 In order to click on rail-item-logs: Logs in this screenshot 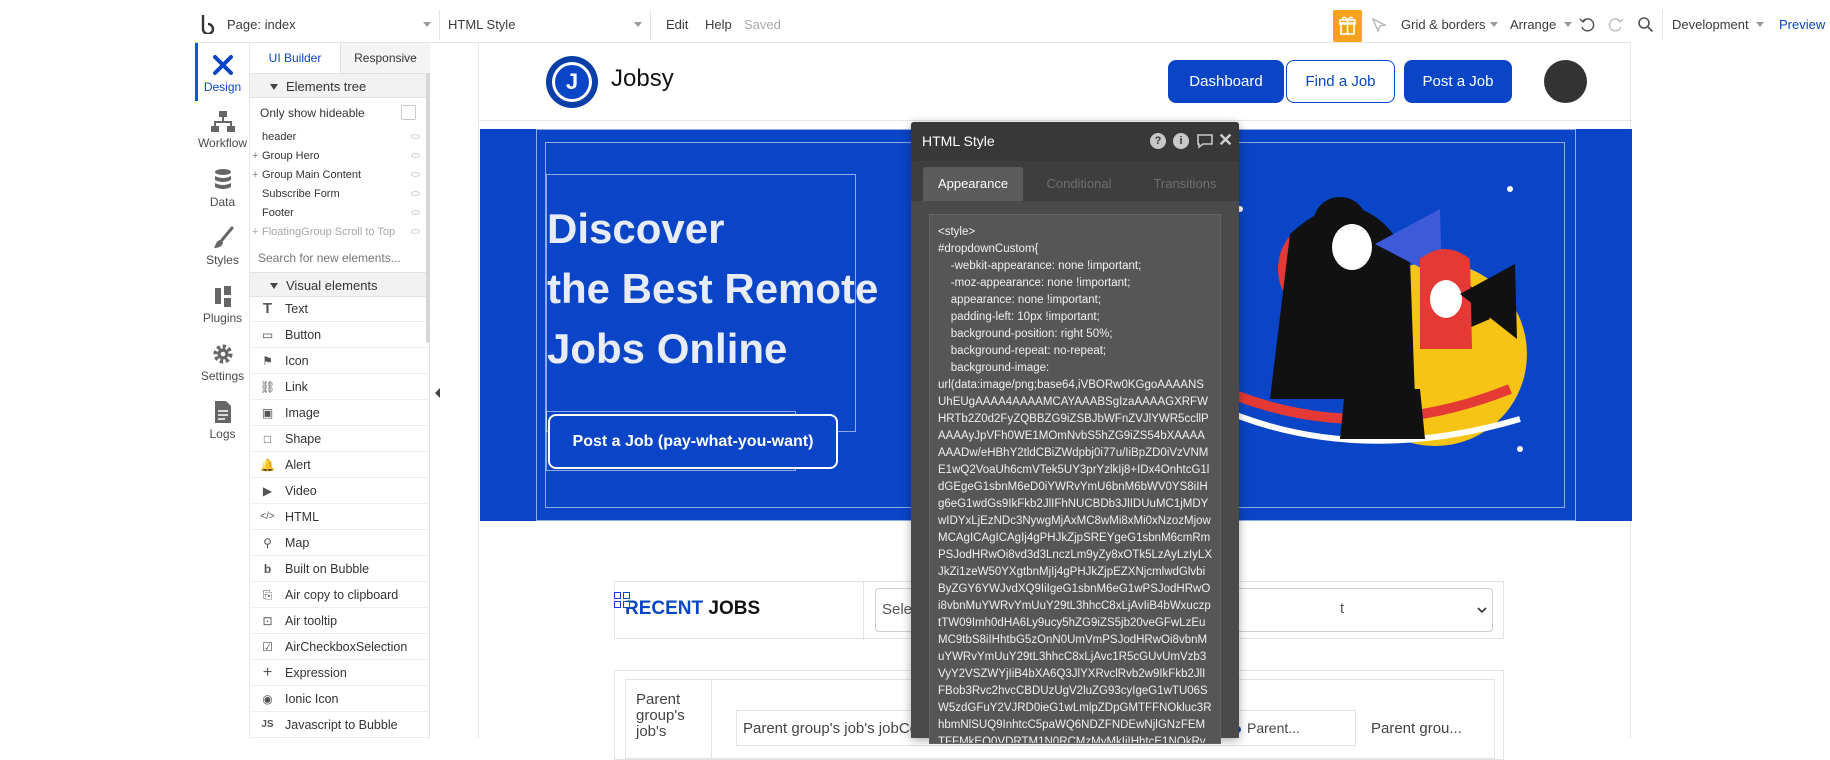, I will do `click(222, 420)`.